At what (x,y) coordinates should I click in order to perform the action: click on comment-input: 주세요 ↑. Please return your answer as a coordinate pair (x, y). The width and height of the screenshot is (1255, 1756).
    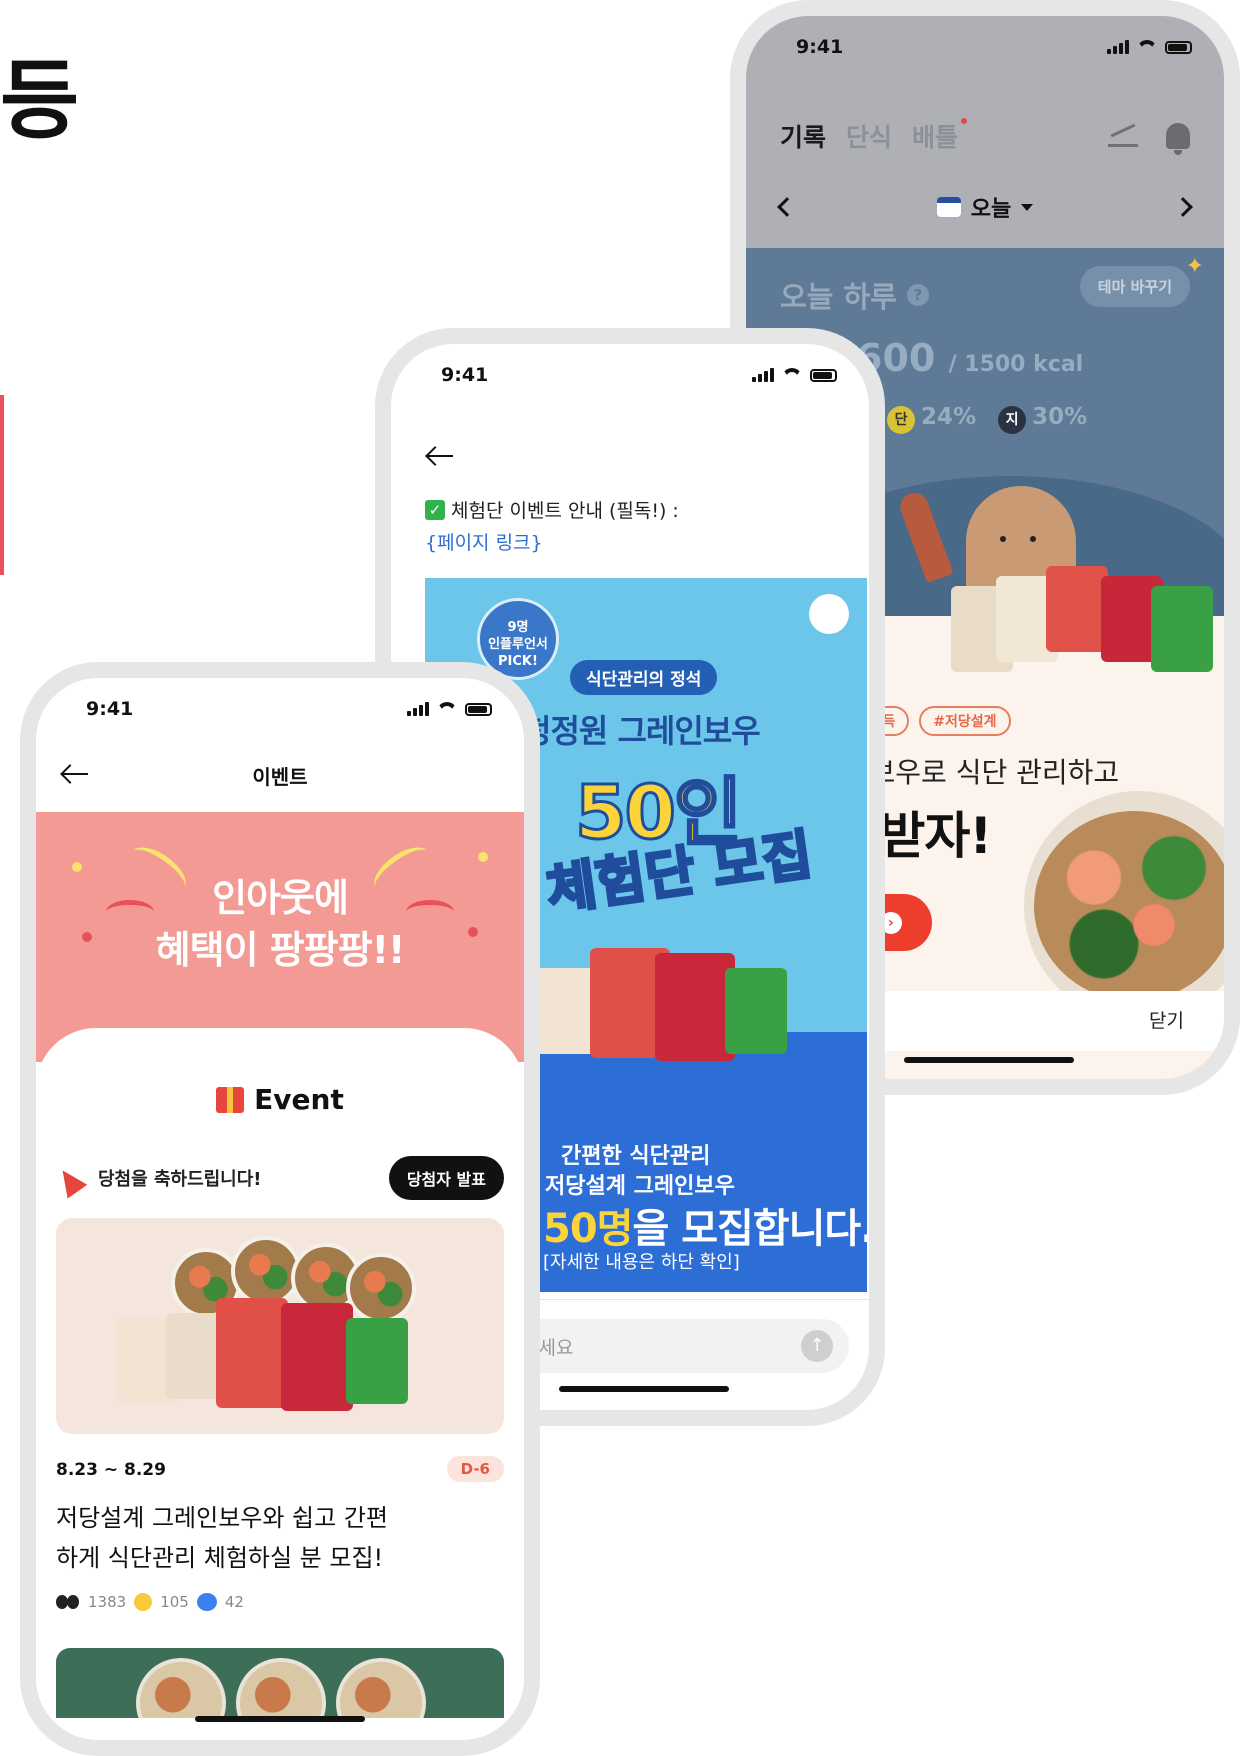
    Looking at the image, I should click on (680, 1346).